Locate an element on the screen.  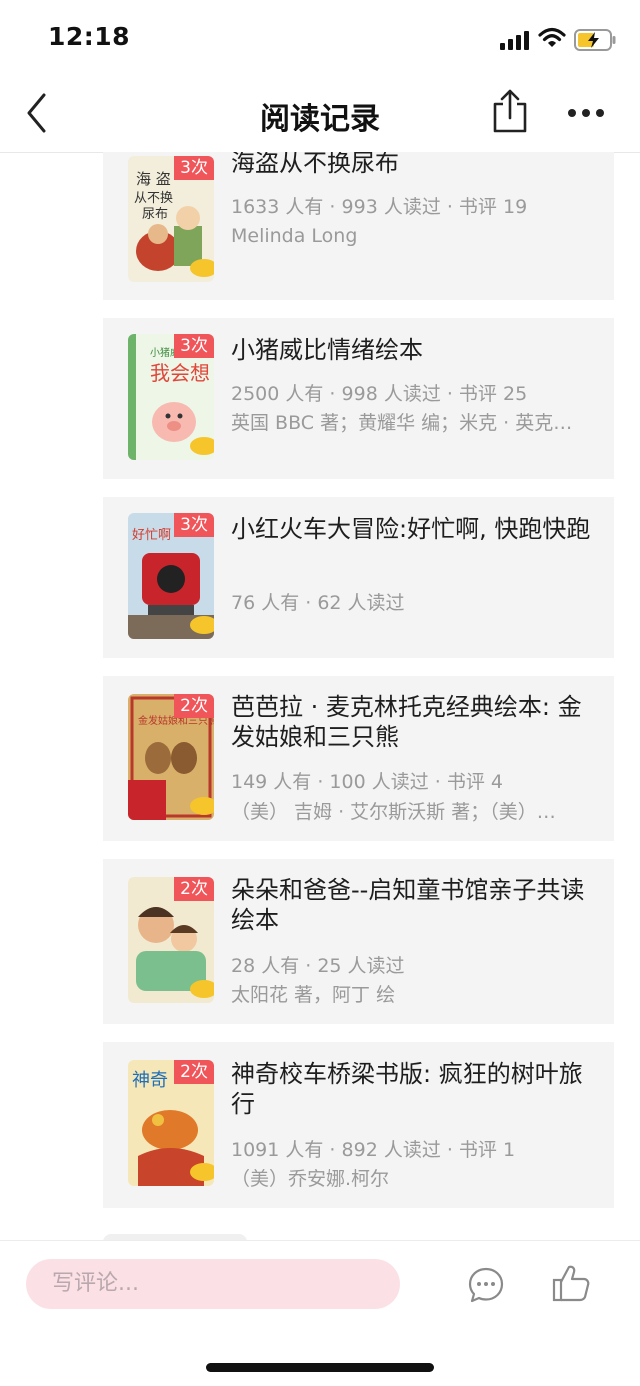
book-title: 海盗从不换尿布 is located at coordinates (315, 164).